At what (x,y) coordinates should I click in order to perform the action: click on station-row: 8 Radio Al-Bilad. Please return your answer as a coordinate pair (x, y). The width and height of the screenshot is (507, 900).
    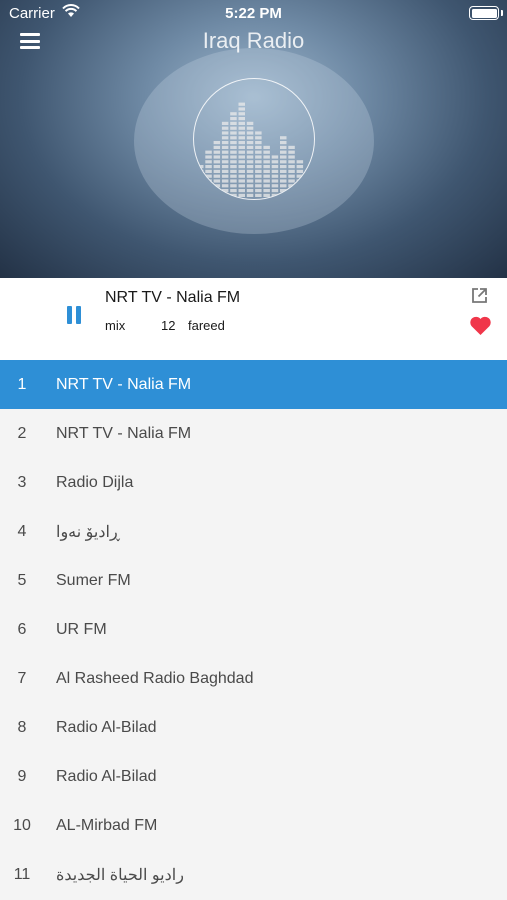
    Looking at the image, I should click on (253, 727).